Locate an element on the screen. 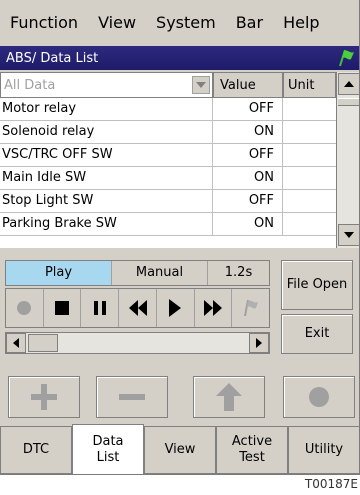 Image resolution: width=360 pixels, height=495 pixels. pause-icon is located at coordinates (99, 308).